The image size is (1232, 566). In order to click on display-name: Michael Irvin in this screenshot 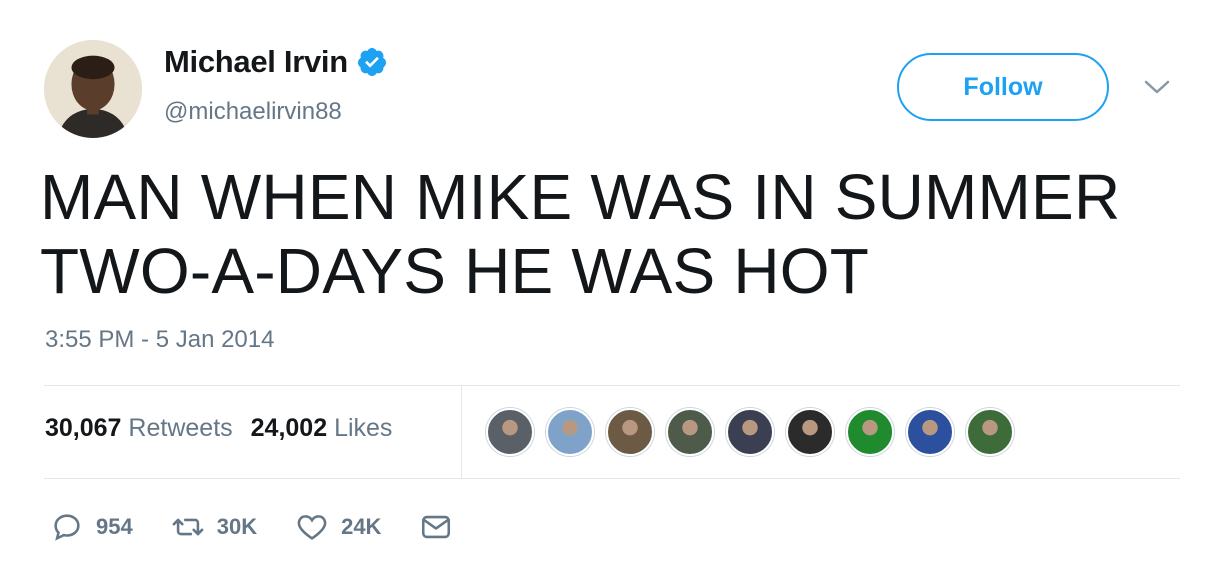, I will do `click(256, 62)`.